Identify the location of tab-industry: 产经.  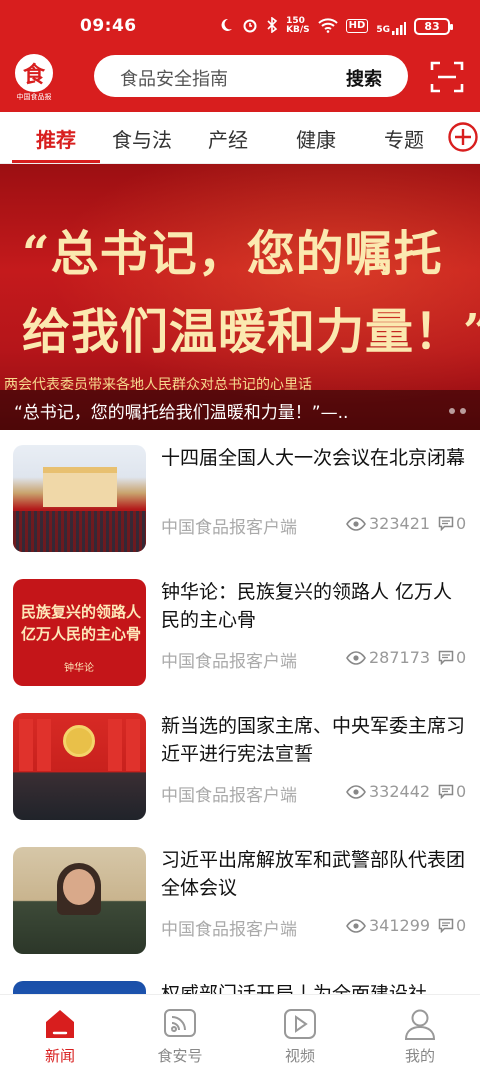
(228, 138).